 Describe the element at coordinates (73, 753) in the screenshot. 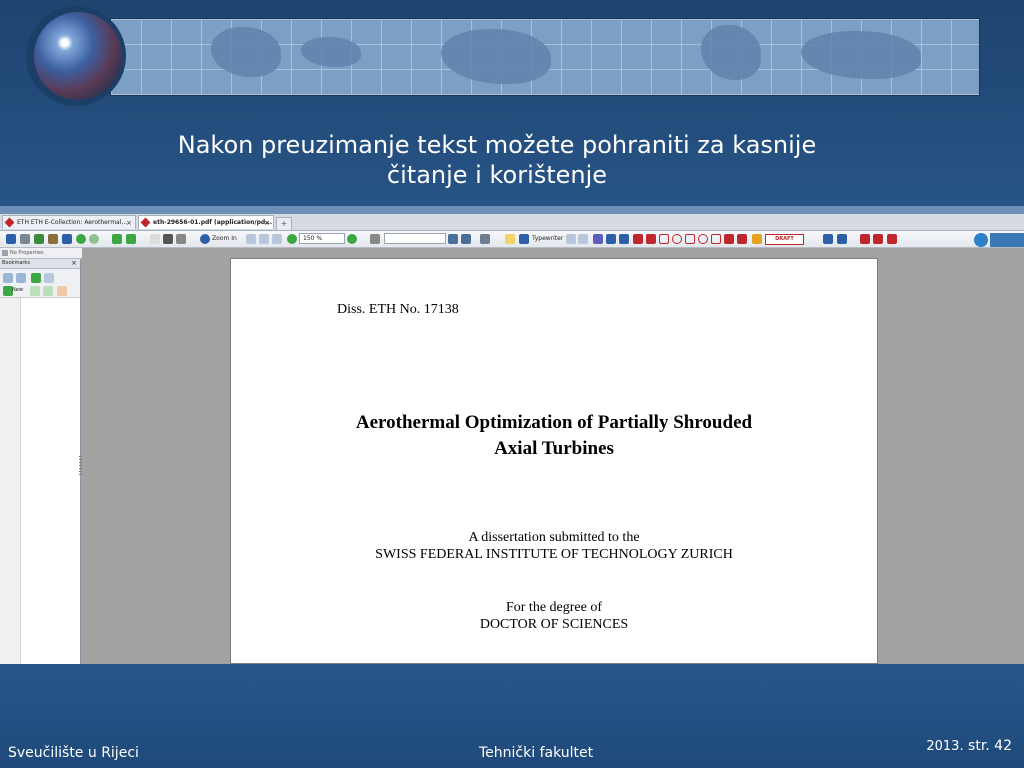

I see `footer-university: Sveučilište u Rijeci` at that location.